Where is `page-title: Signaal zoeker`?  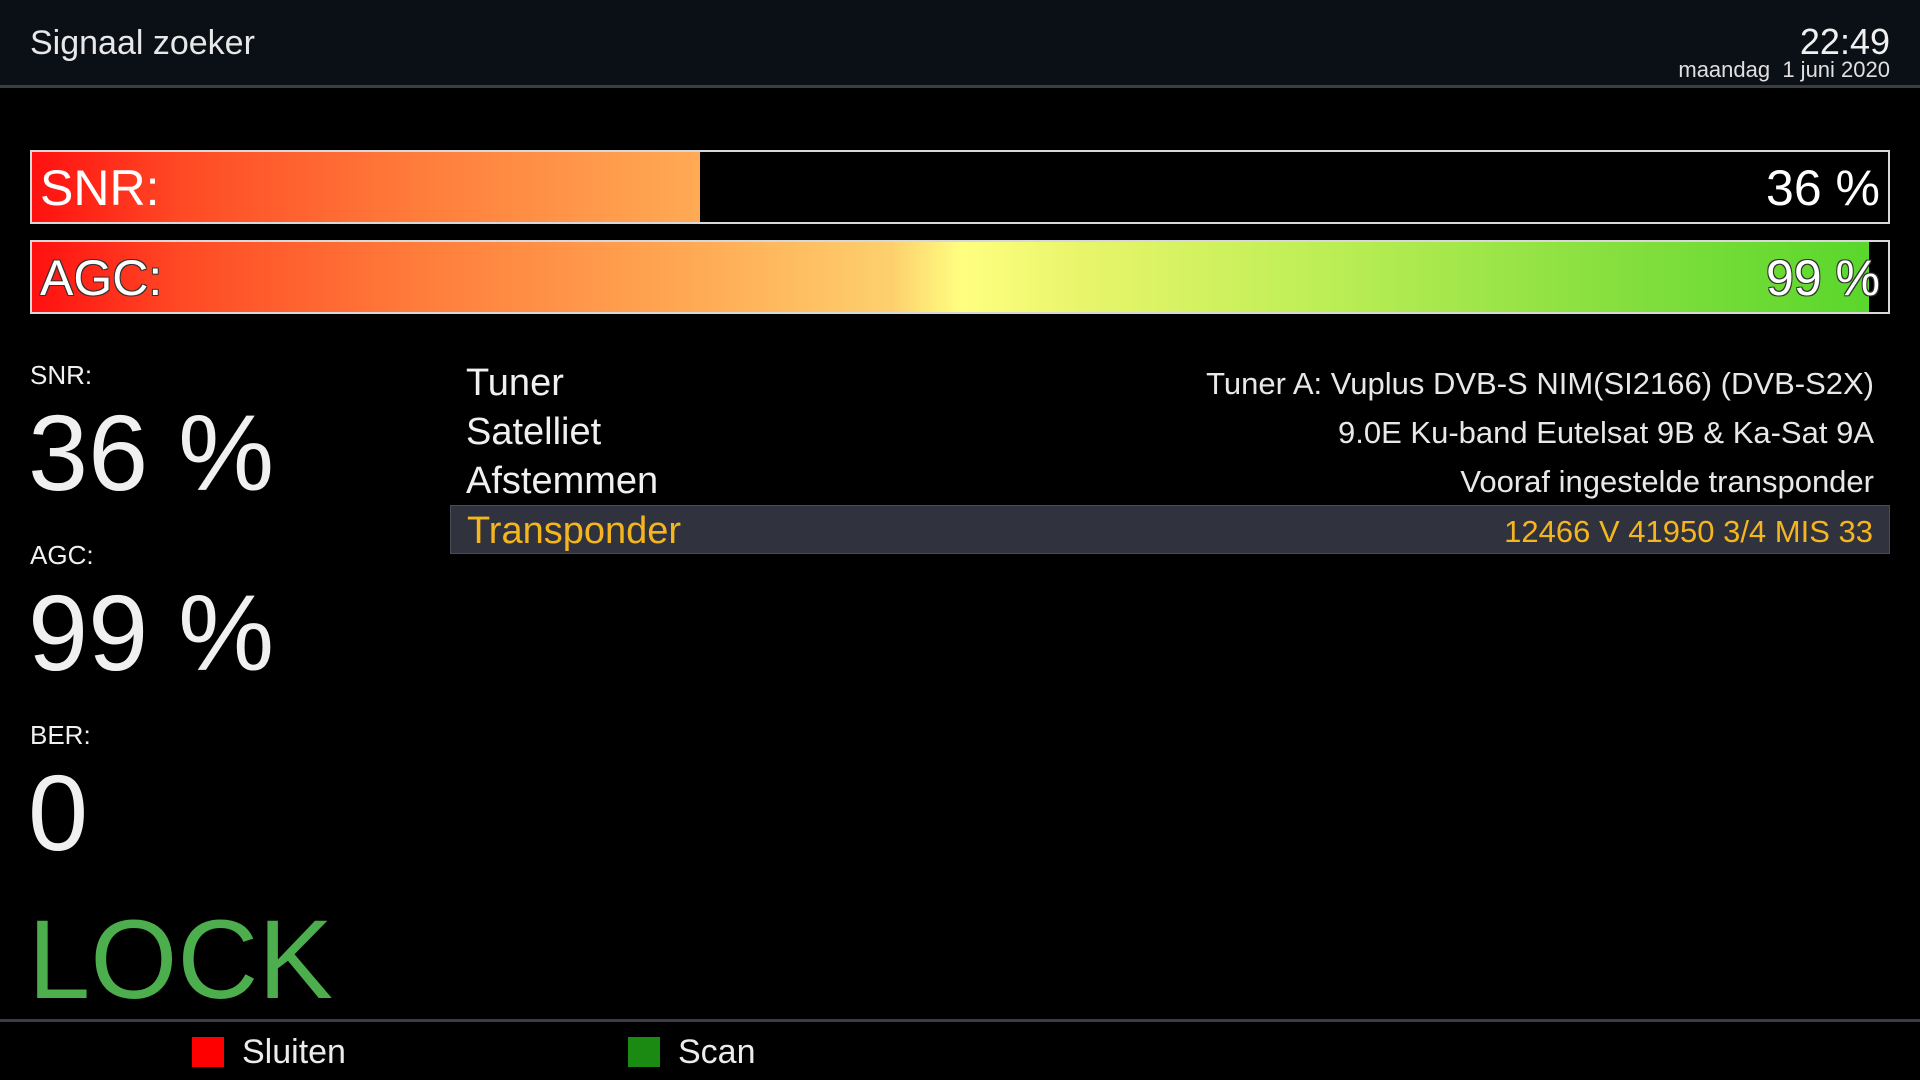
page-title: Signaal zoeker is located at coordinates (142, 43).